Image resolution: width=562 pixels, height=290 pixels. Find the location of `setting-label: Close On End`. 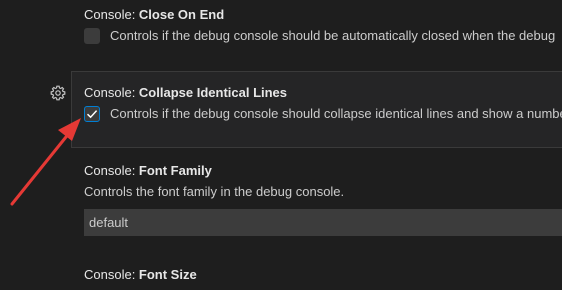

setting-label: Close On End is located at coordinates (181, 14).